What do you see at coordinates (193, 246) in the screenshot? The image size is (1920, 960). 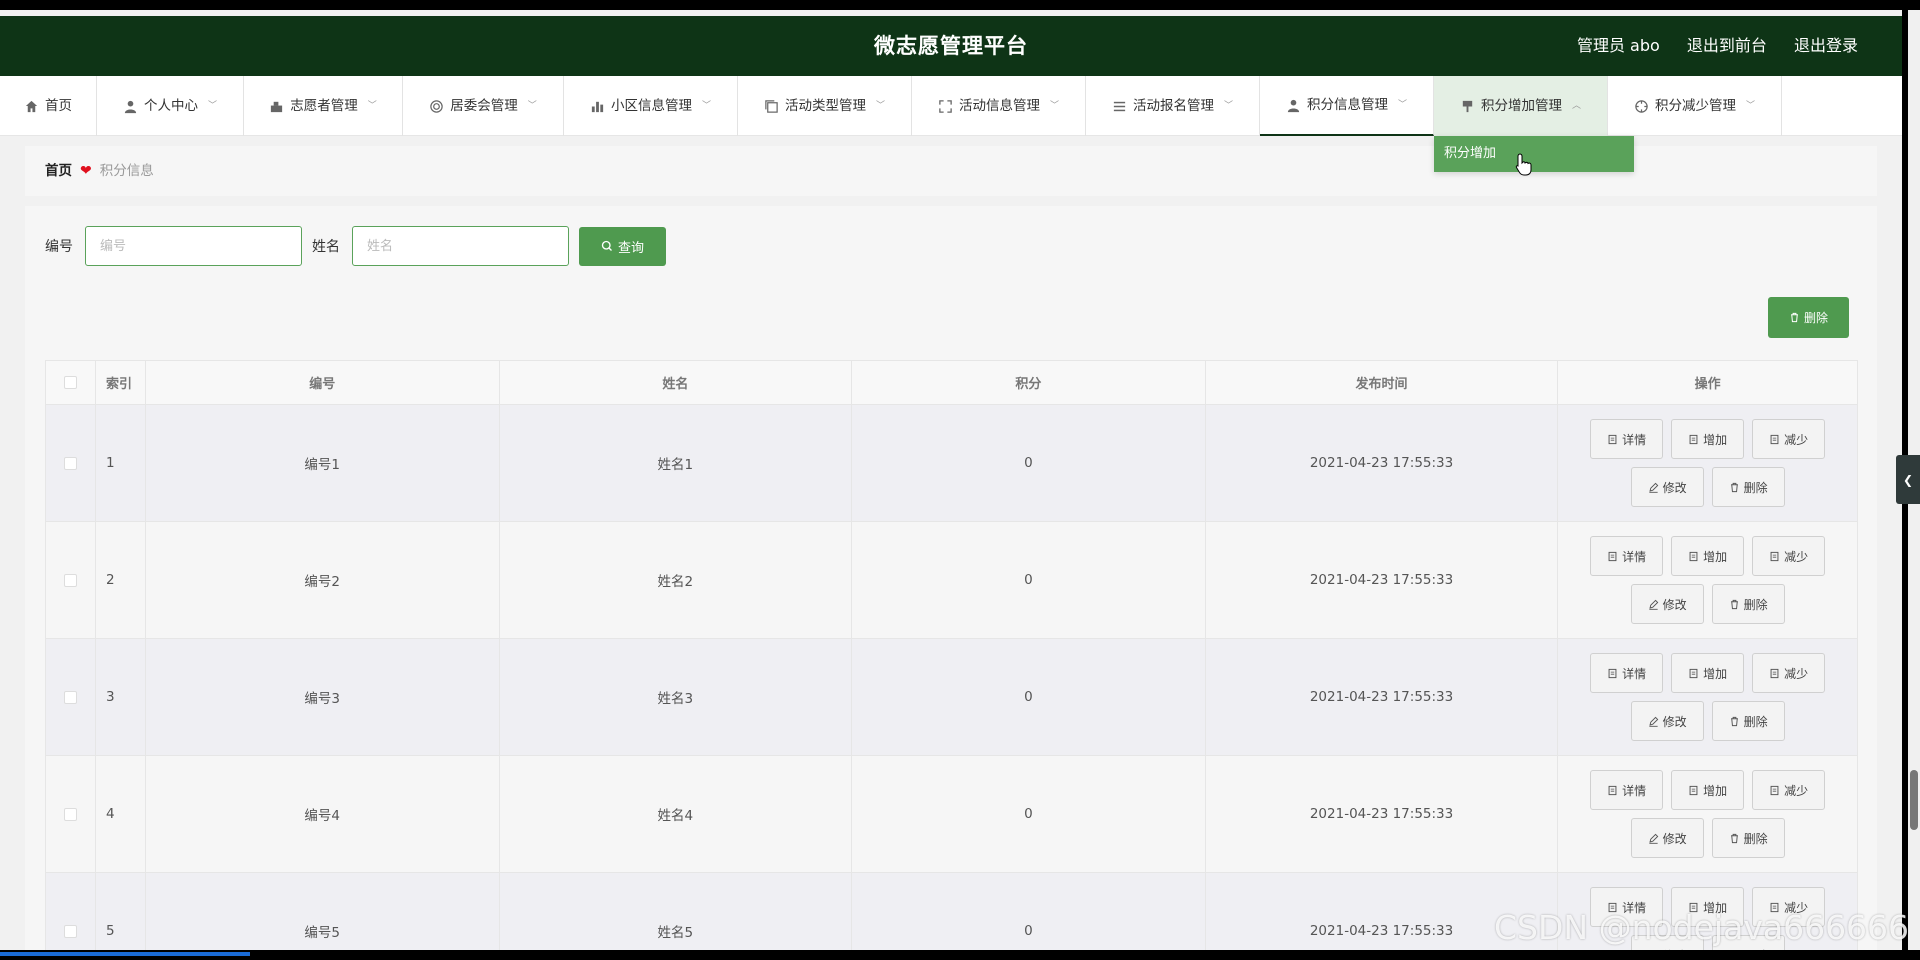 I see `no-search-input` at bounding box center [193, 246].